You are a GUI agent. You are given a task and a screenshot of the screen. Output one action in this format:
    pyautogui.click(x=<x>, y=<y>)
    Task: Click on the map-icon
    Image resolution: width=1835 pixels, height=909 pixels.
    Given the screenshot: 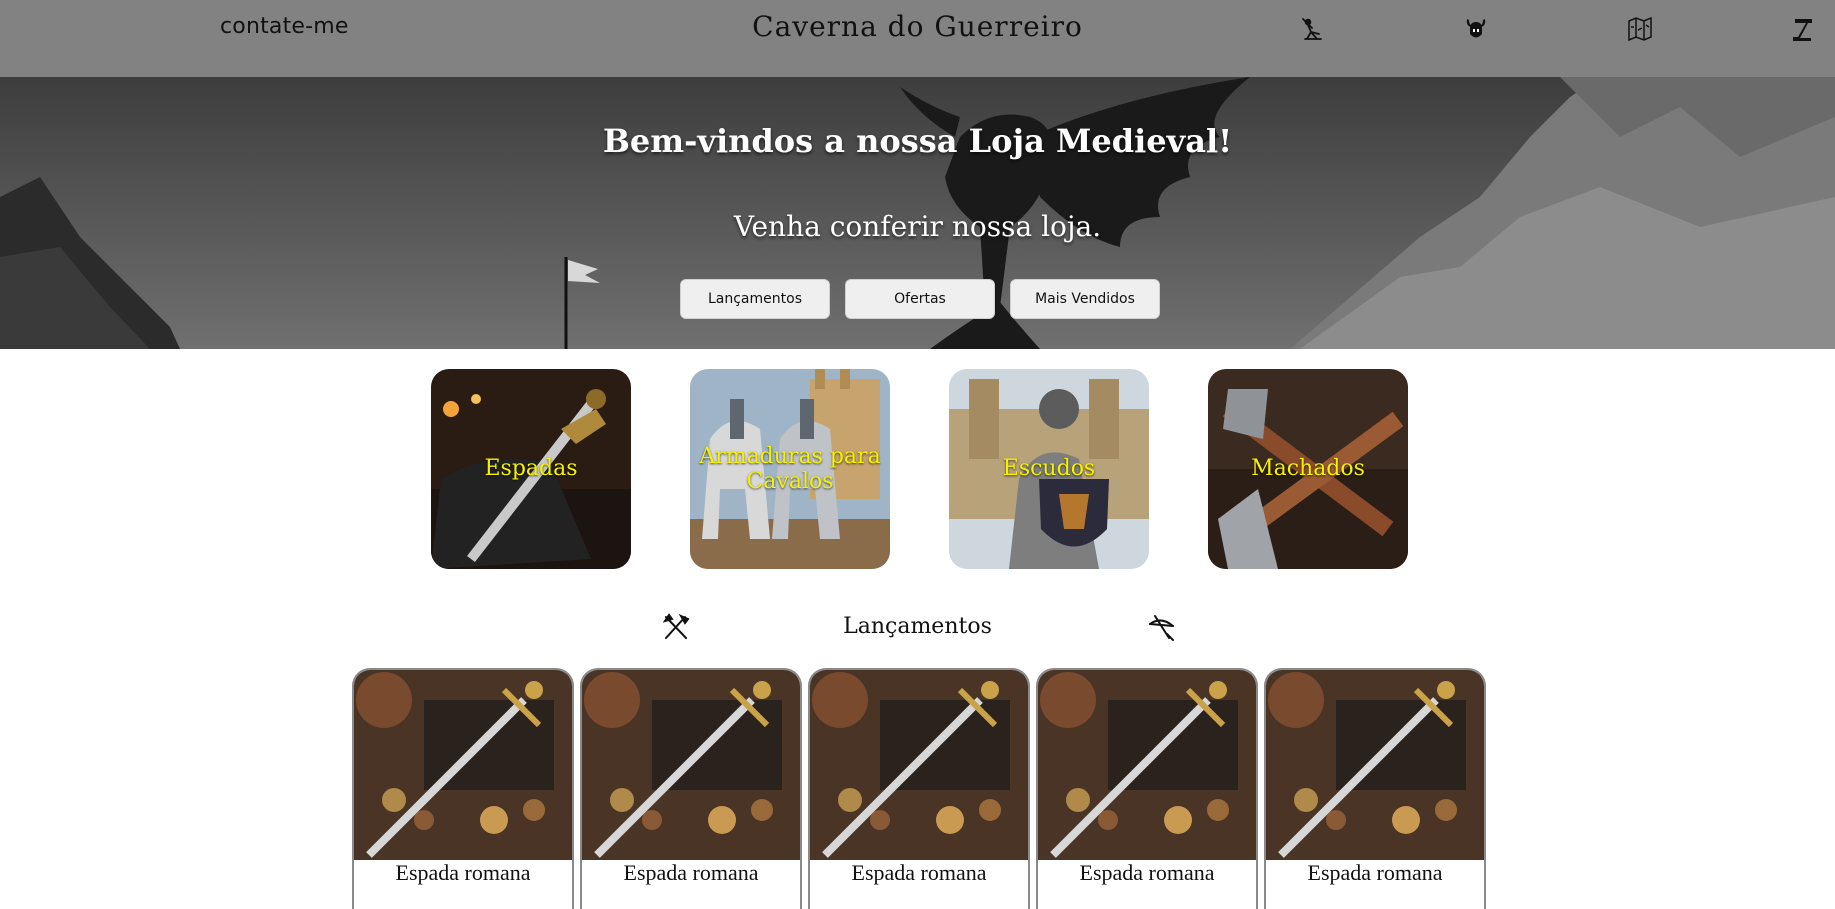 What is the action you would take?
    pyautogui.click(x=1640, y=29)
    